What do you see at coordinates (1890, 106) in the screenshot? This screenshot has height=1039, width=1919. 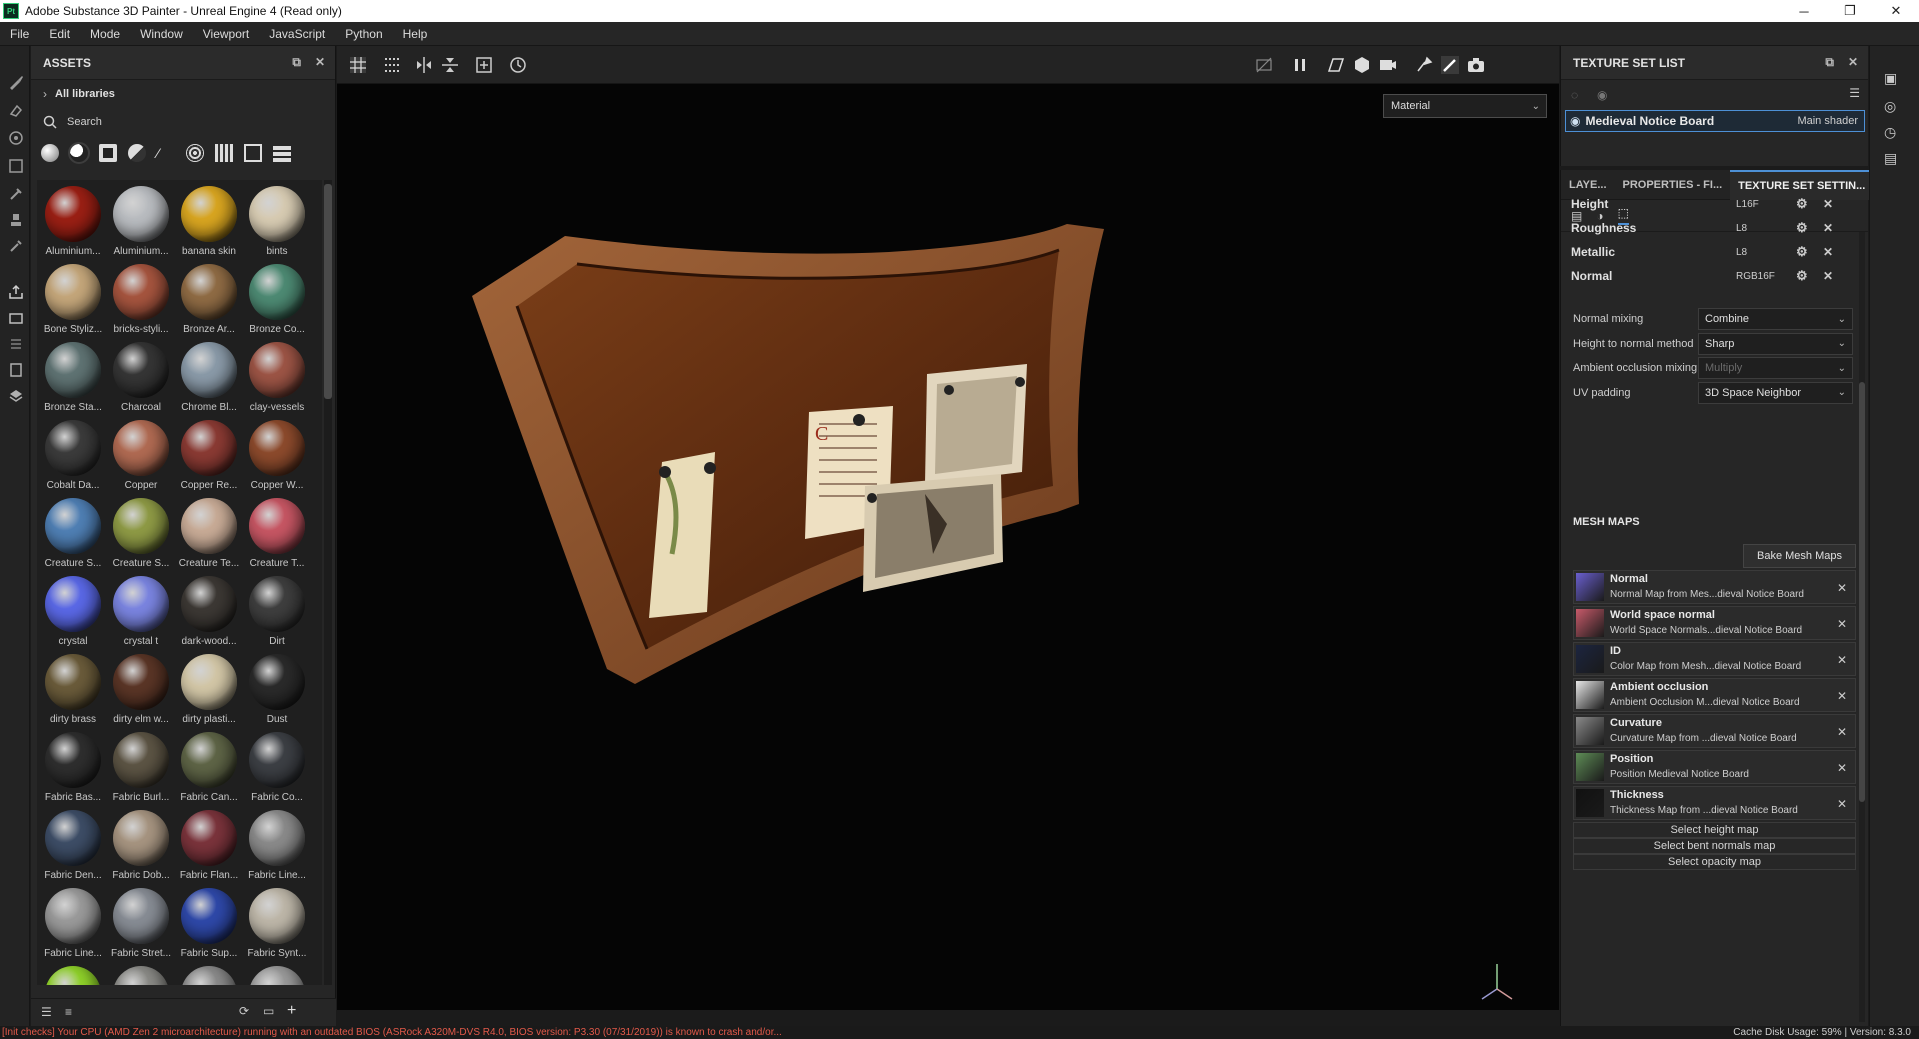 I see `shader-settings-icon: ◎` at bounding box center [1890, 106].